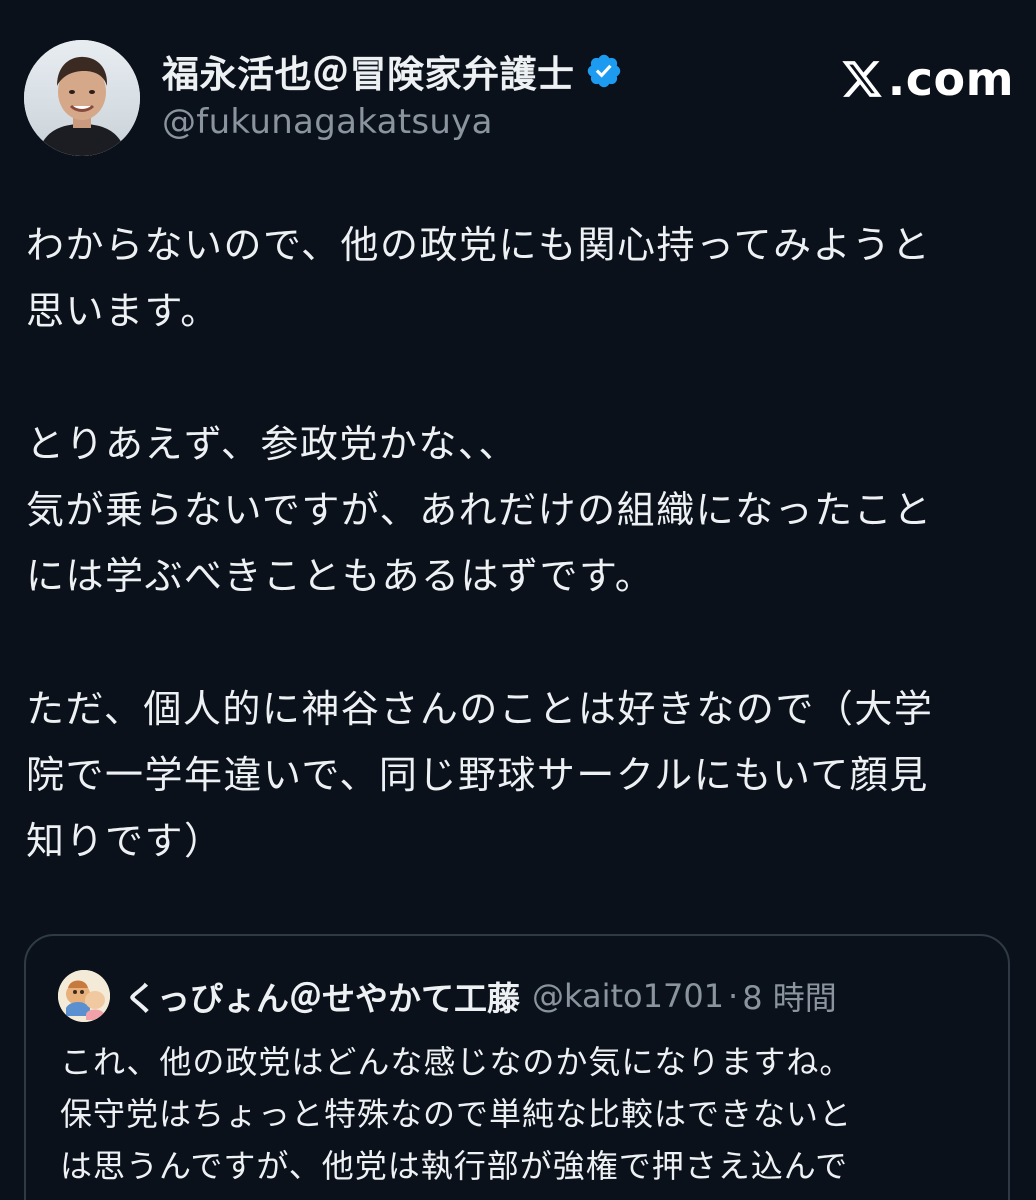 Image resolution: width=1036 pixels, height=1200 pixels. Describe the element at coordinates (479, 278) in the screenshot. I see `tweet-paragraph: わからないので、他の政党にも関心持ってみようと 思います。` at that location.